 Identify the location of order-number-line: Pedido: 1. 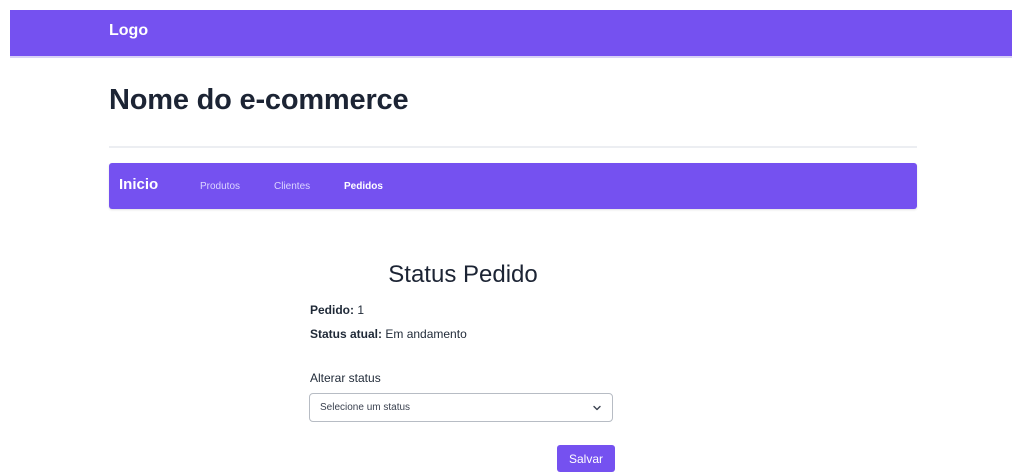
(337, 310).